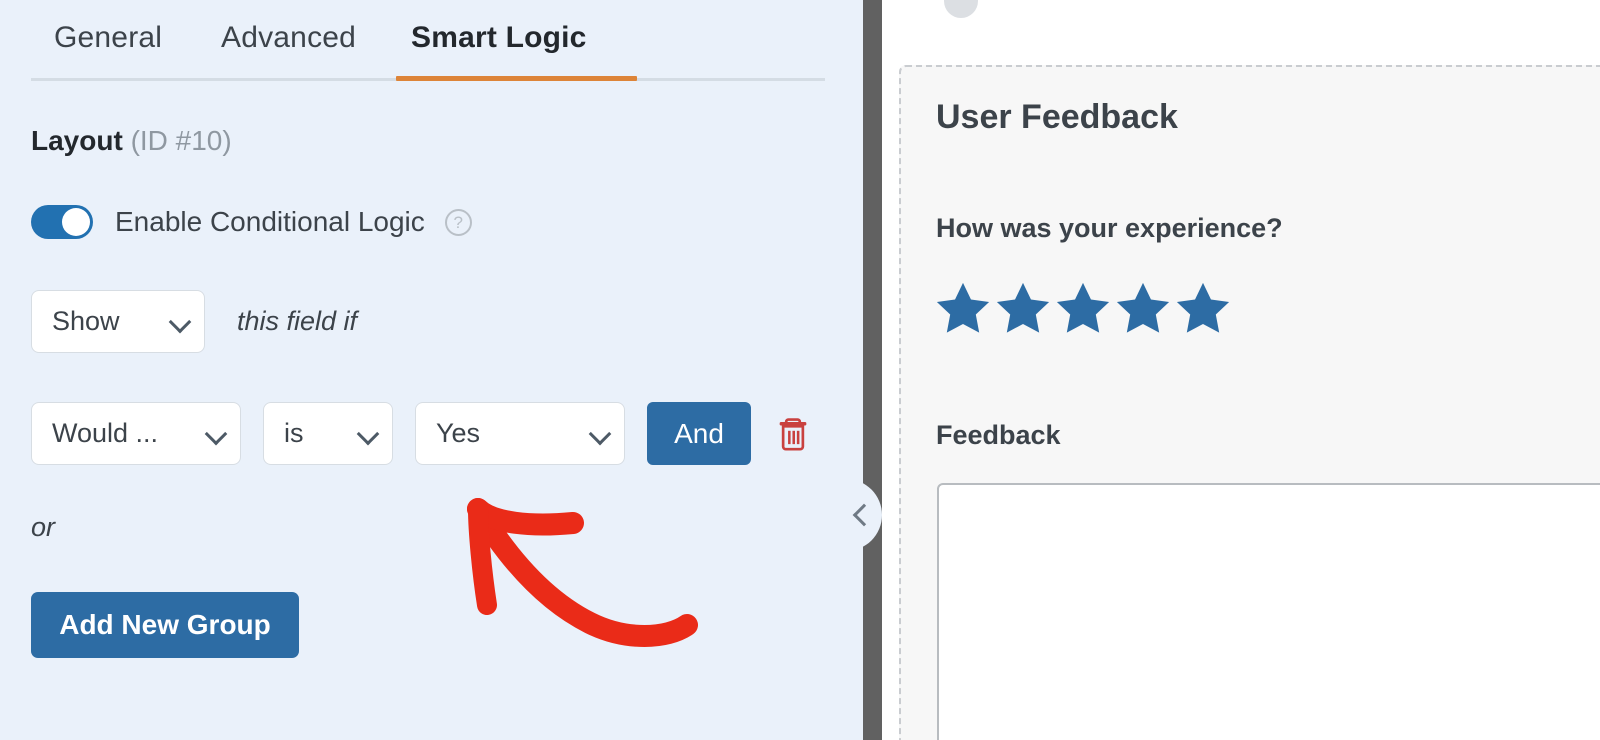  What do you see at coordinates (516, 78) in the screenshot?
I see `tab-active-indicator` at bounding box center [516, 78].